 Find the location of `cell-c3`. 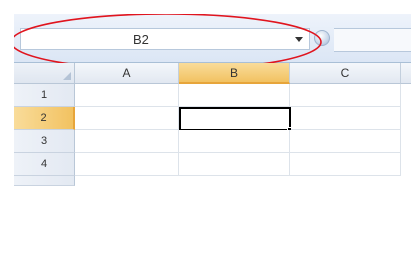

cell-c3 is located at coordinates (345, 141).